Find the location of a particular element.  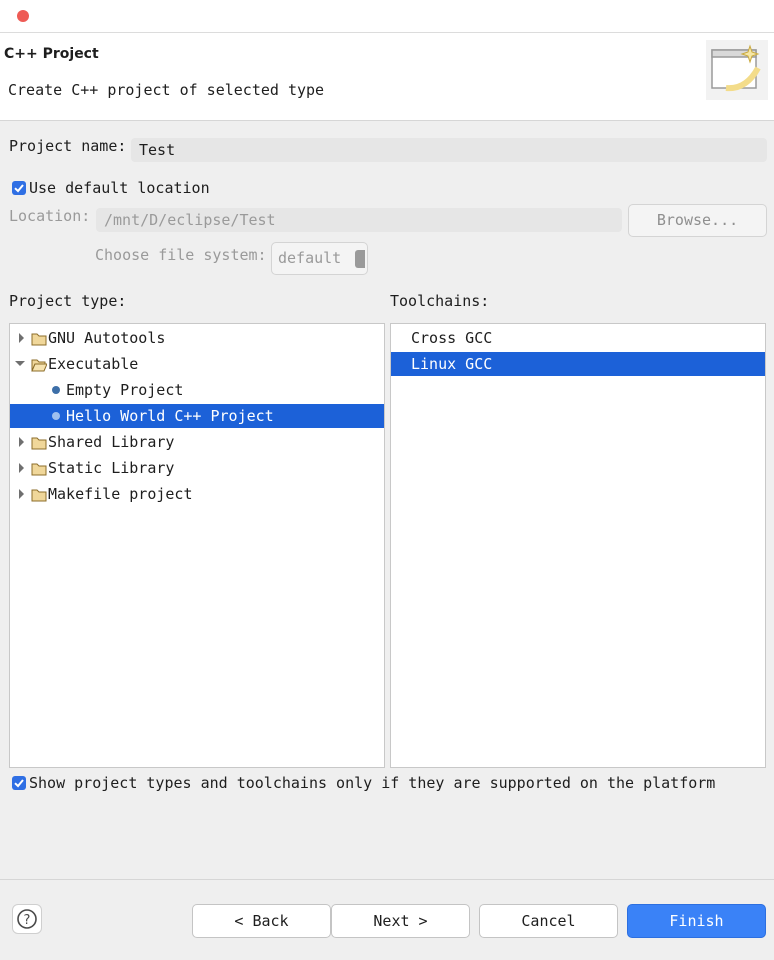

close-window-button is located at coordinates (23, 16).